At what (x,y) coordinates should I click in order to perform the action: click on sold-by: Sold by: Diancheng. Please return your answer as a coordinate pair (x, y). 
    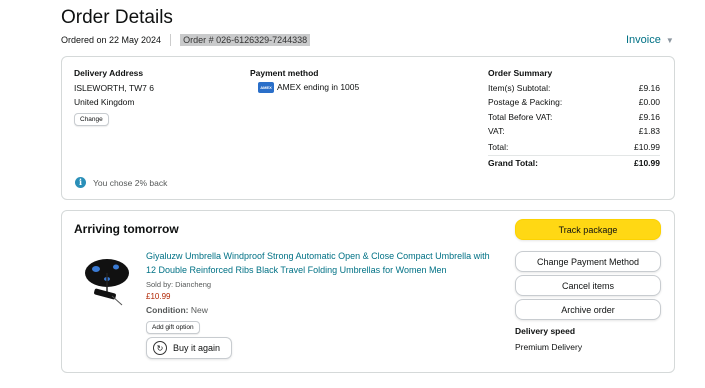
    Looking at the image, I should click on (179, 284).